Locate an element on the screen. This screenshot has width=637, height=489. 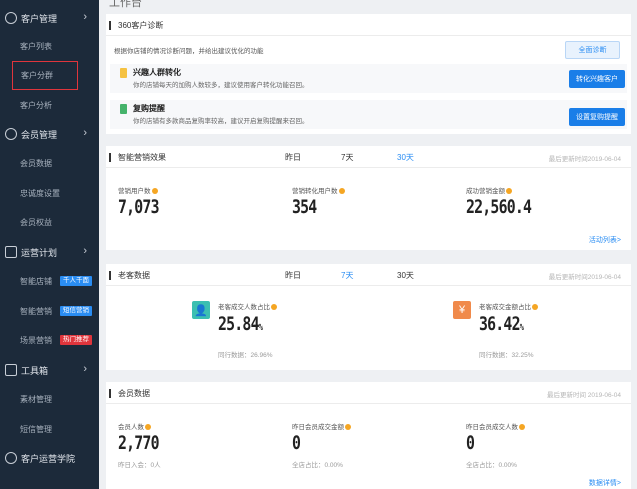
metric-label: 营销转化用户数 is located at coordinates (318, 190).